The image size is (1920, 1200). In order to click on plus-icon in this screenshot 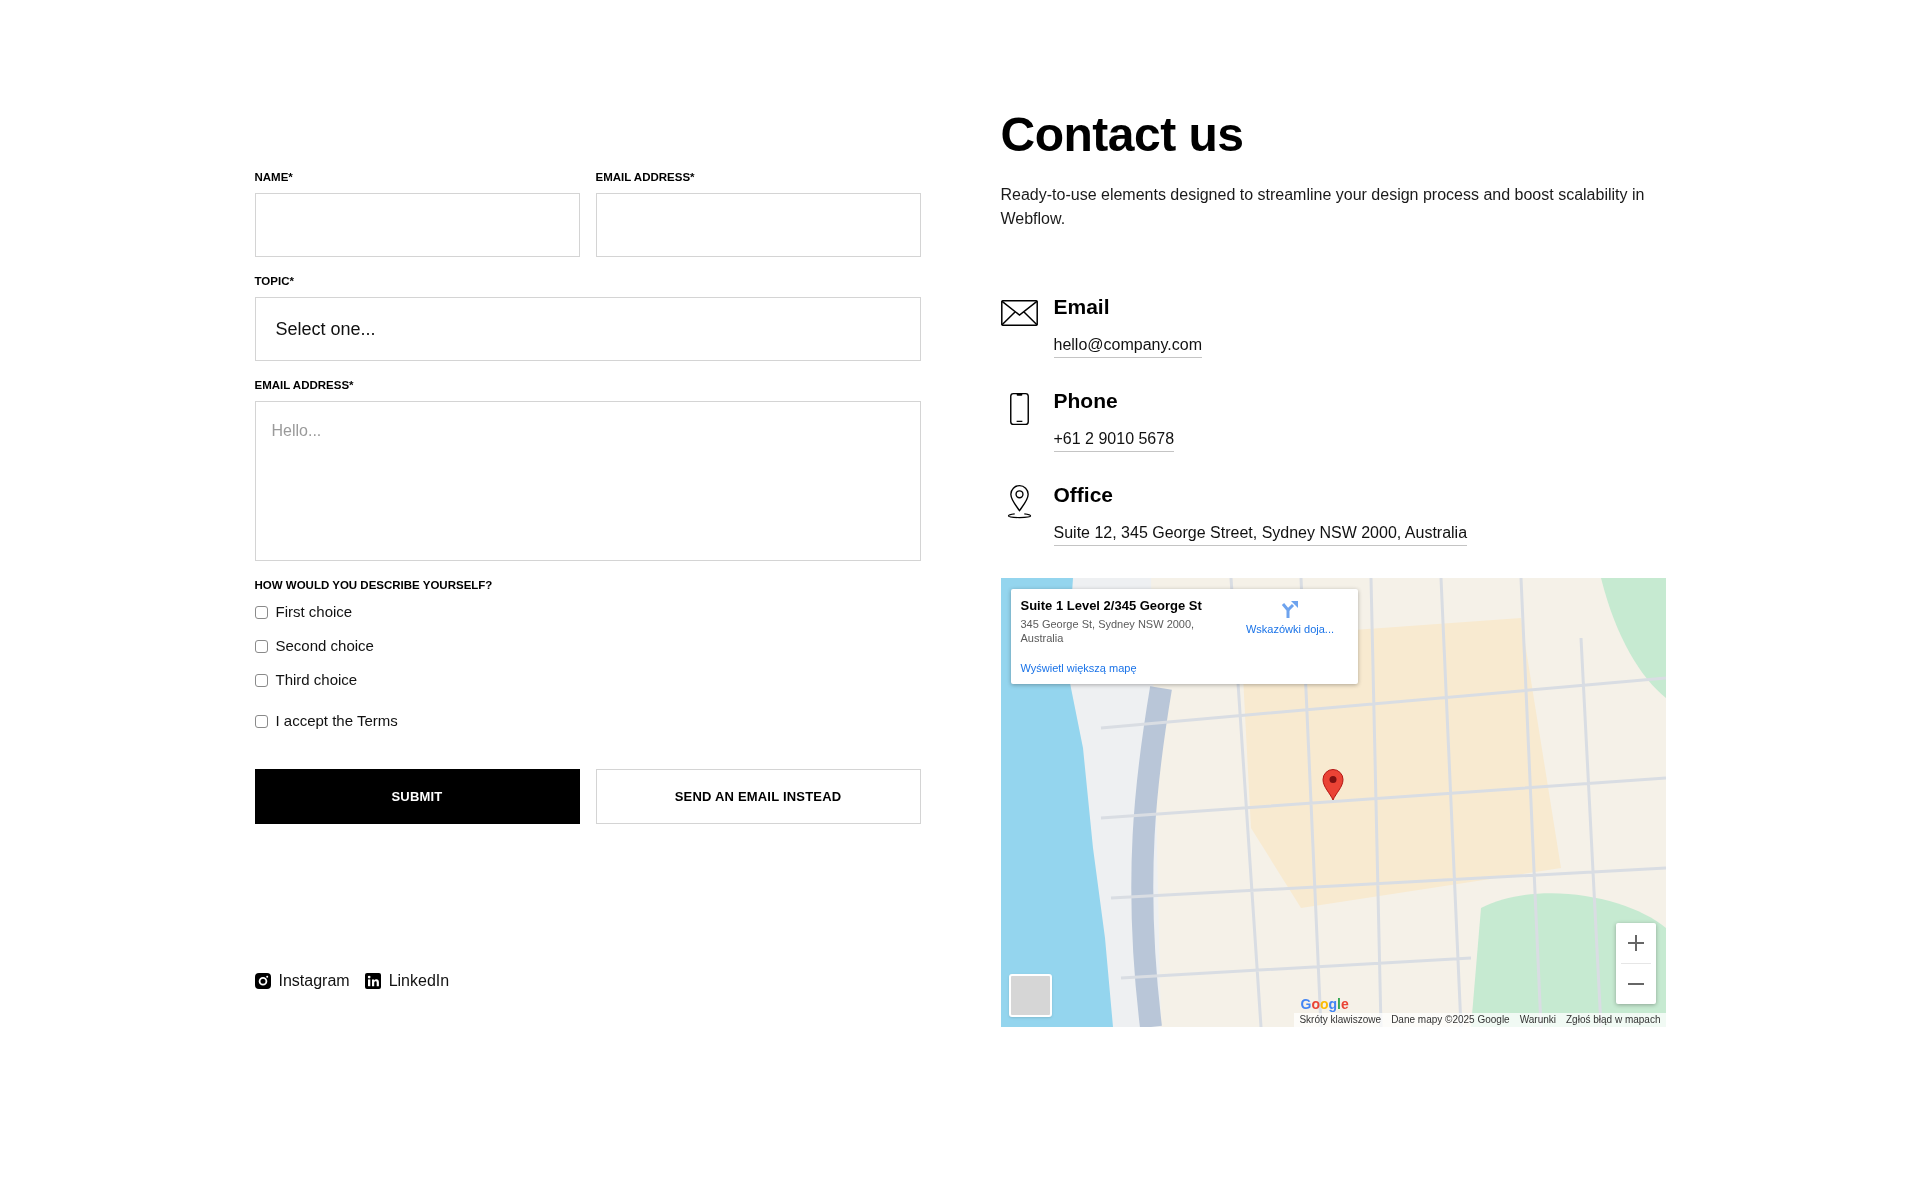, I will do `click(1635, 943)`.